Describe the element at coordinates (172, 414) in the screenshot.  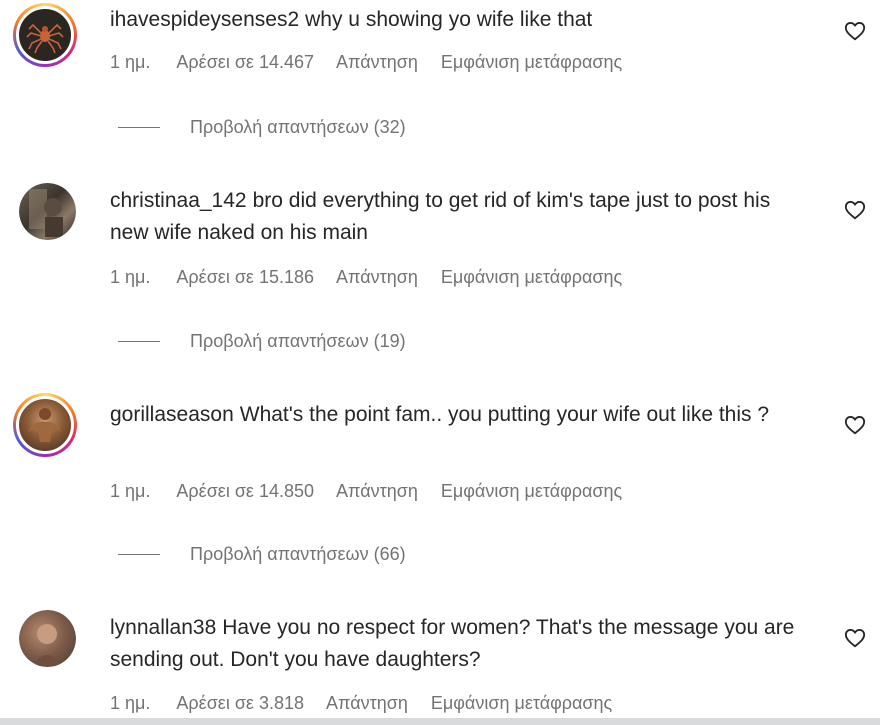
I see `comment-username: gorillaseason` at that location.